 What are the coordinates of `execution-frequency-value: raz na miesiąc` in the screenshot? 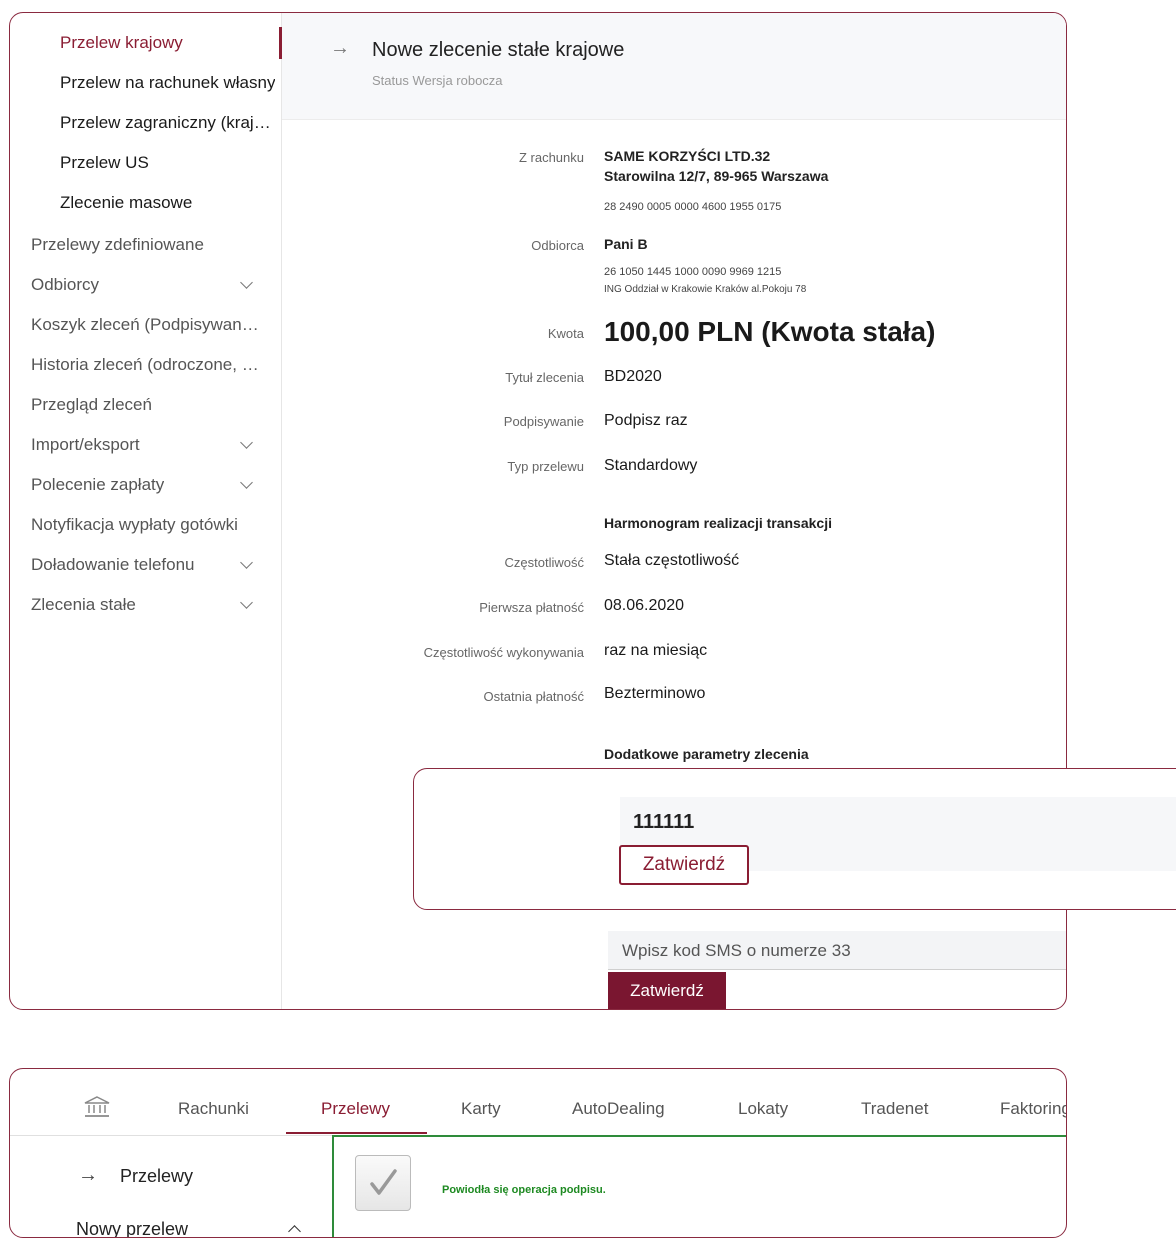 It's located at (656, 650).